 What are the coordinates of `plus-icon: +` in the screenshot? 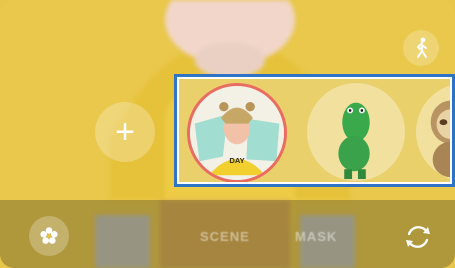 It's located at (125, 131).